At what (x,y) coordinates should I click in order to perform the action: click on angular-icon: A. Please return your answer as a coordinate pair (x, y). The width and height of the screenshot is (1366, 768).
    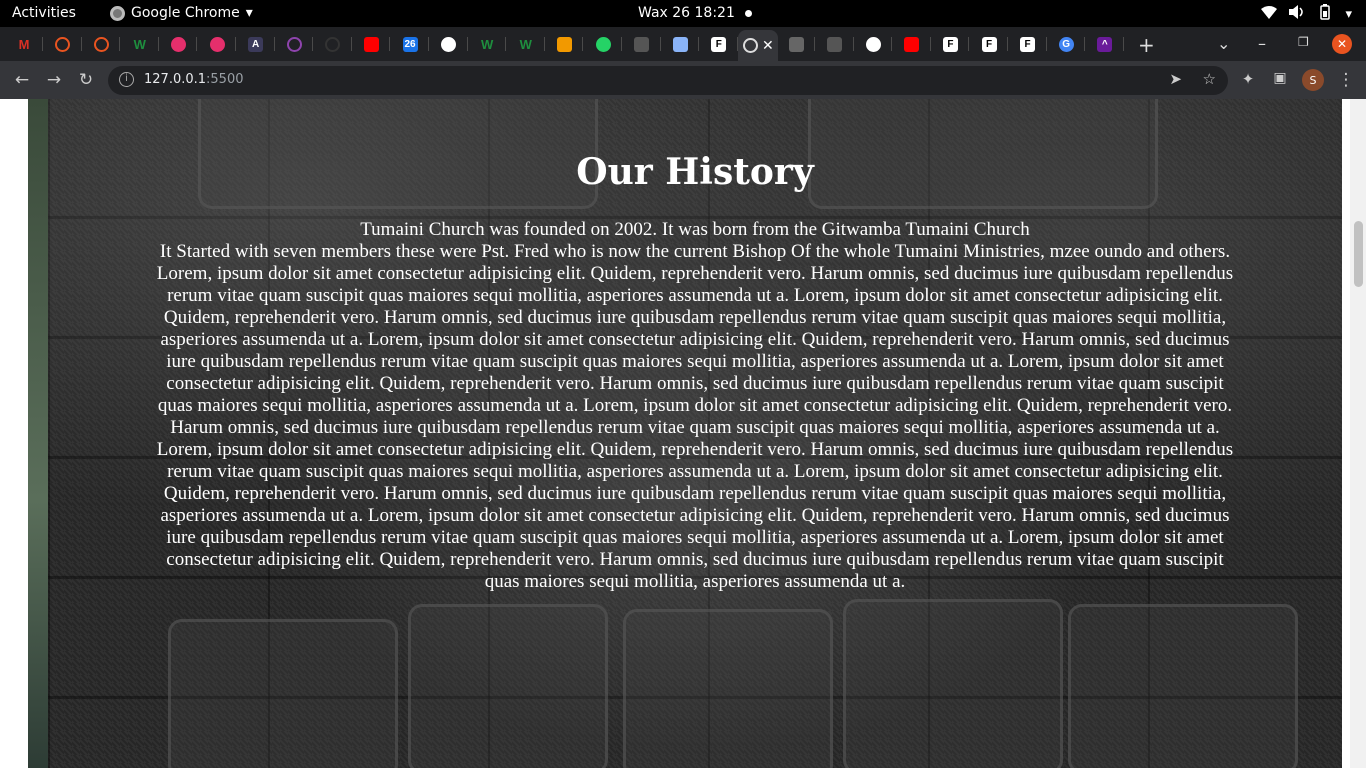
    Looking at the image, I should click on (256, 44).